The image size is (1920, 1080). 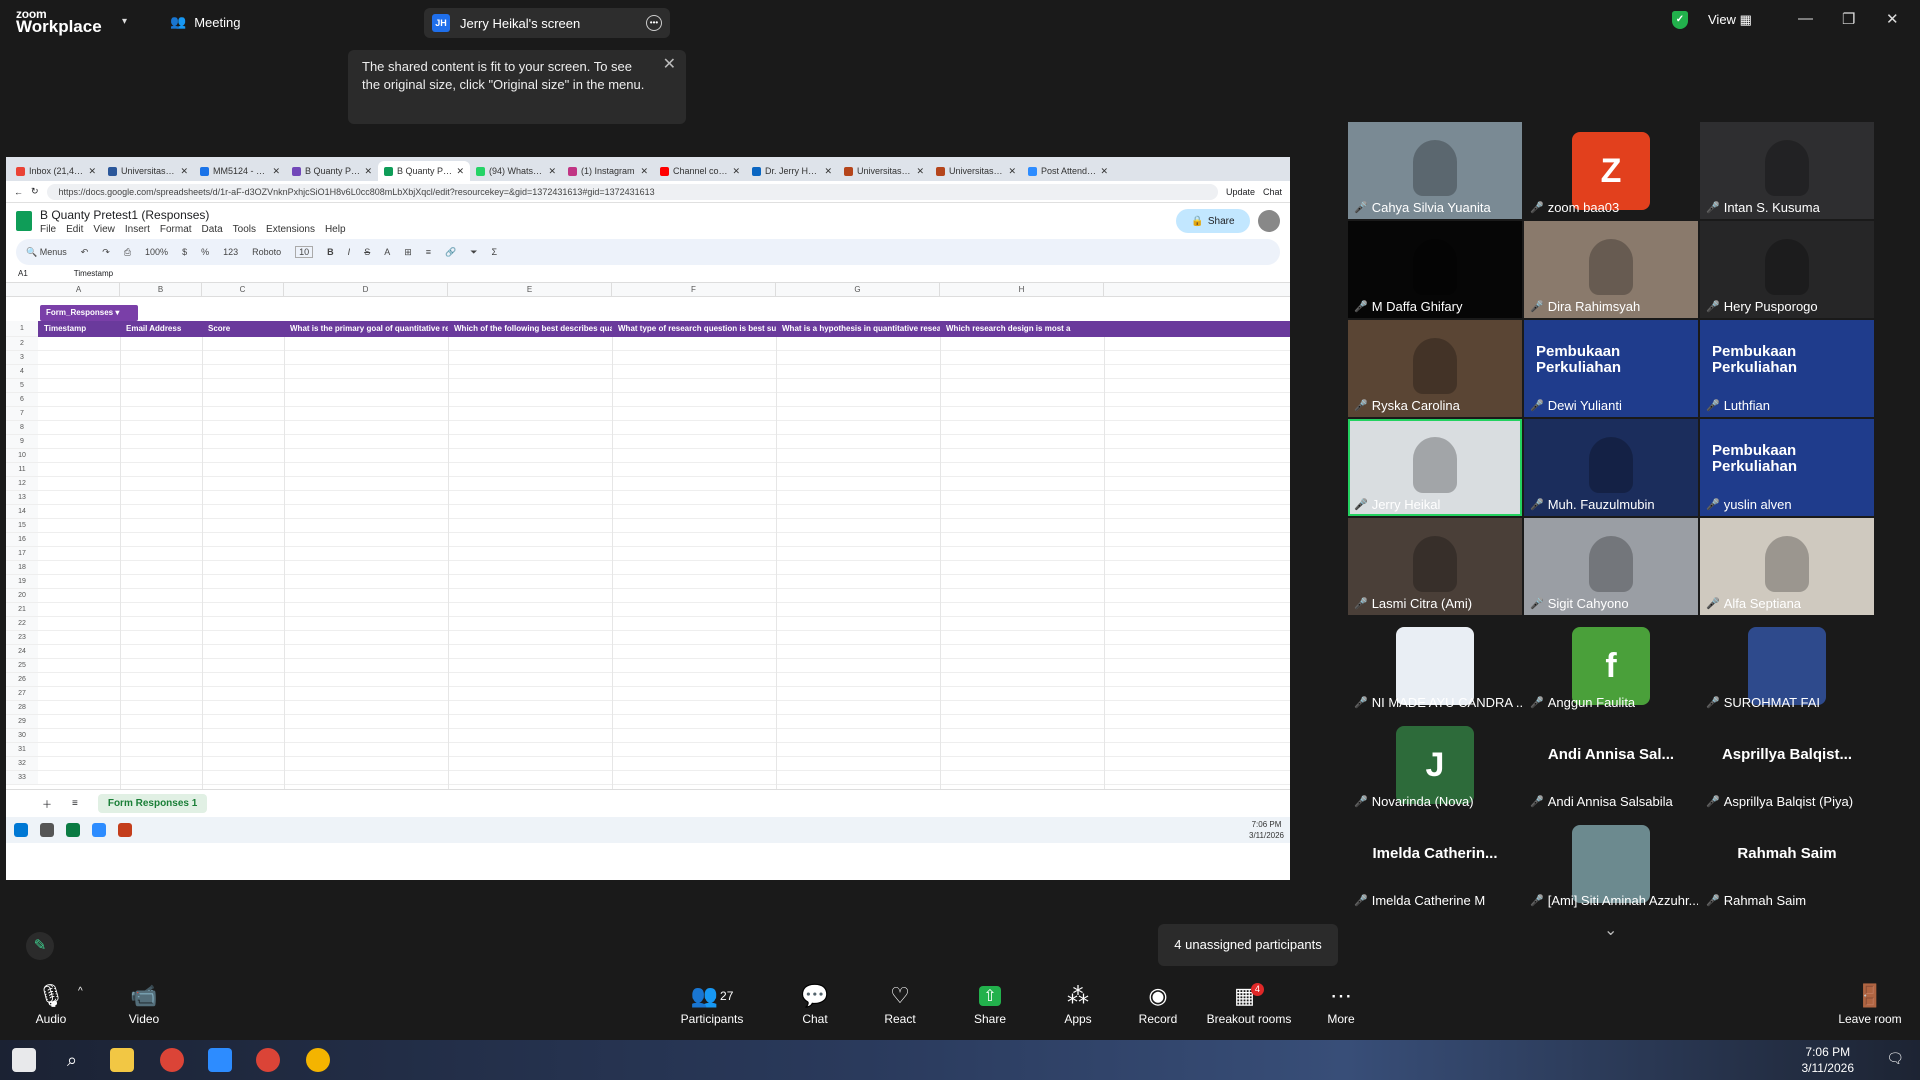 I want to click on header-cell: Email Address, so click(x=161, y=329).